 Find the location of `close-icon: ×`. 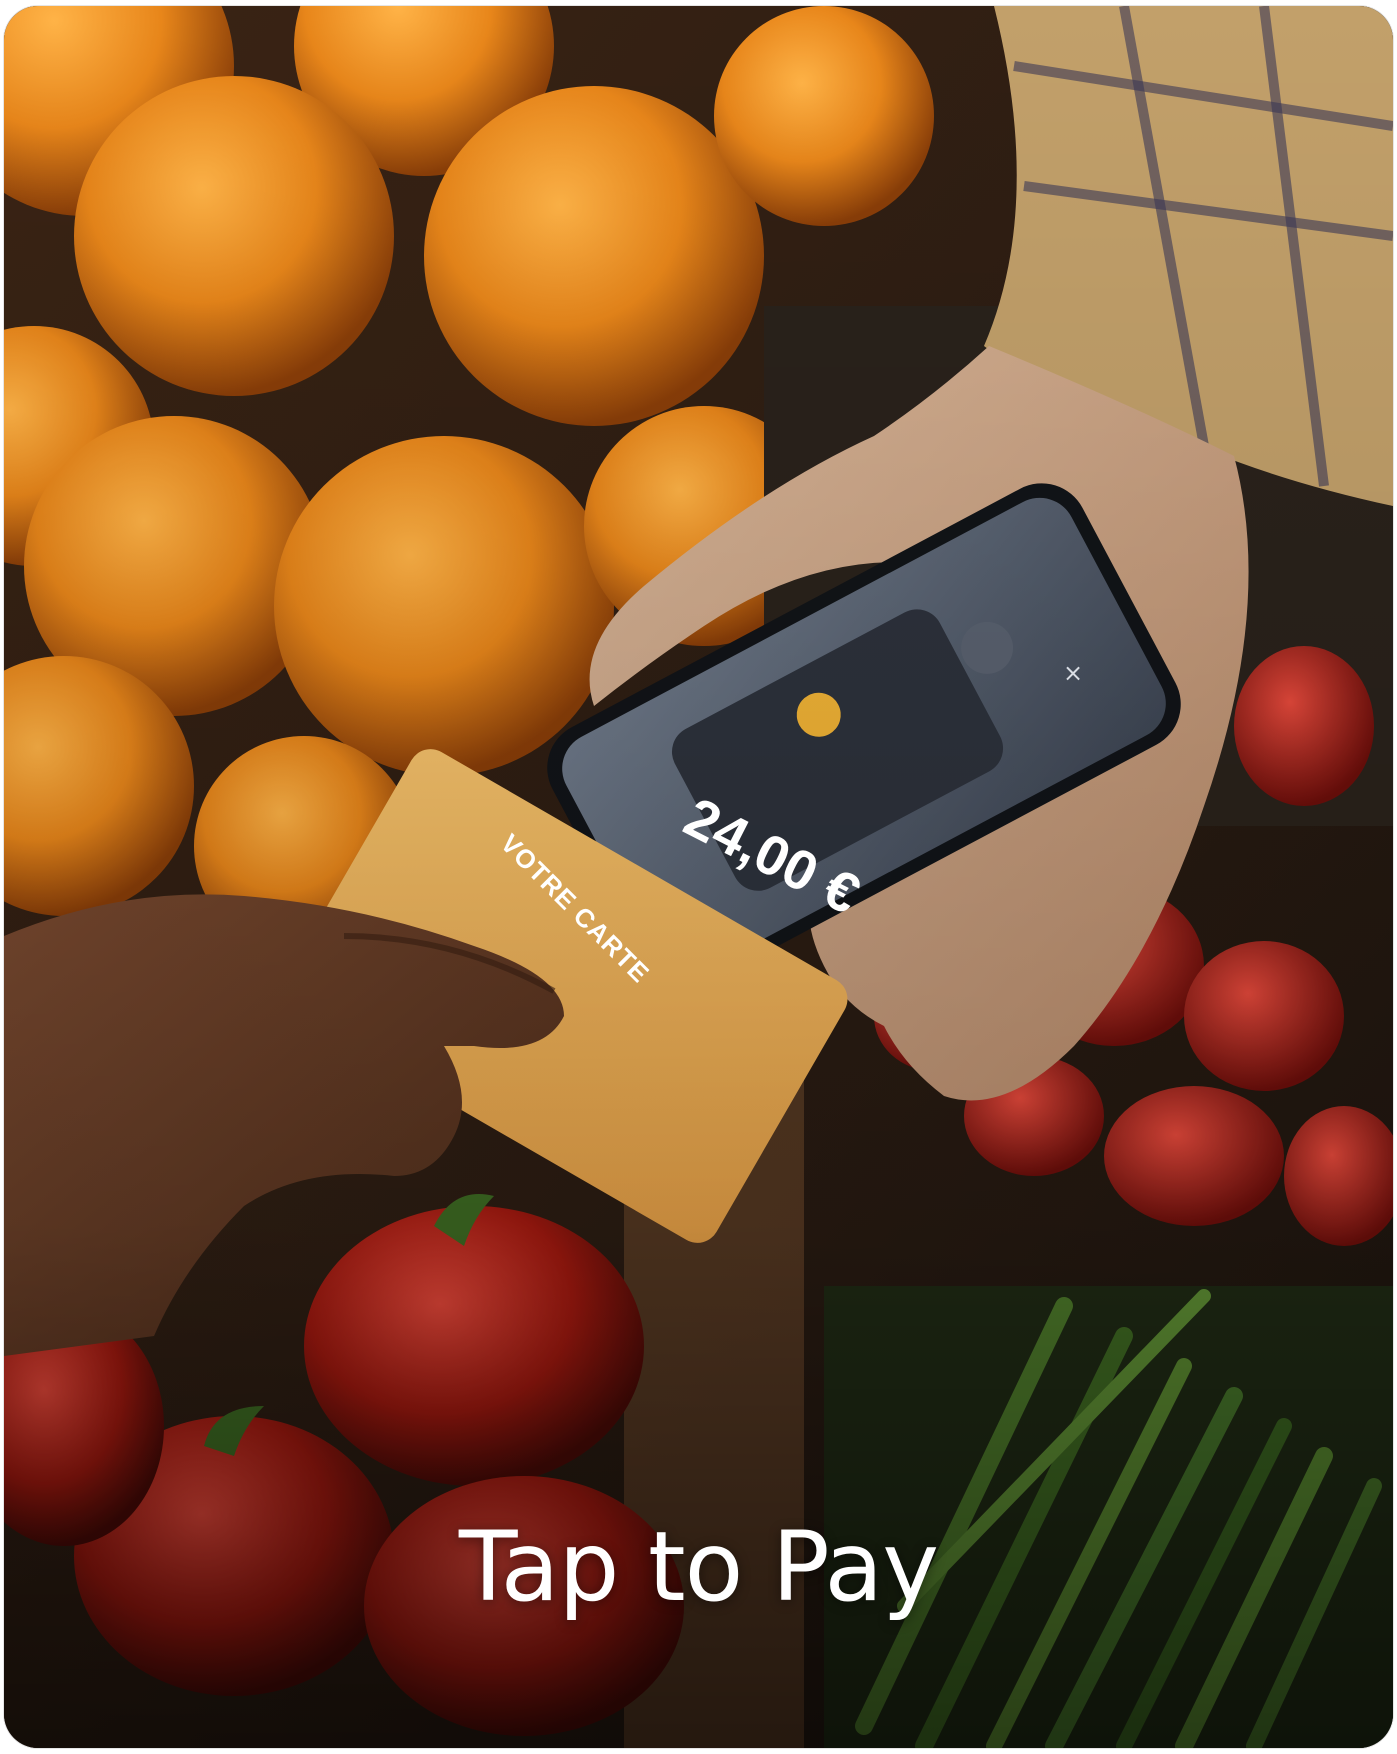

close-icon: × is located at coordinates (1073, 673).